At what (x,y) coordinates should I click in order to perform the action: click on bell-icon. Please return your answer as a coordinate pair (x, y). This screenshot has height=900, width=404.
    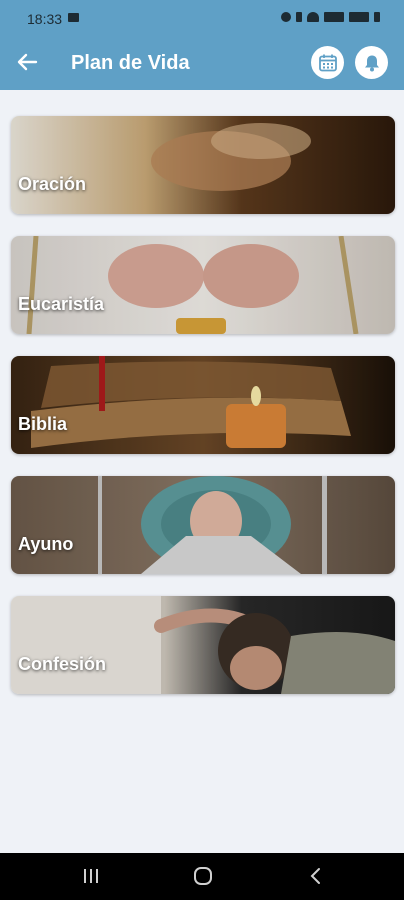
    Looking at the image, I should click on (371, 63).